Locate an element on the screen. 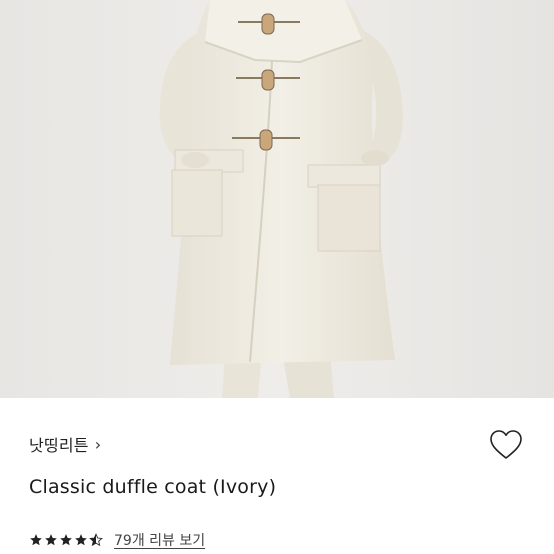 The image size is (554, 554). brand-link: 낫띵리튼 › is located at coordinates (65, 444).